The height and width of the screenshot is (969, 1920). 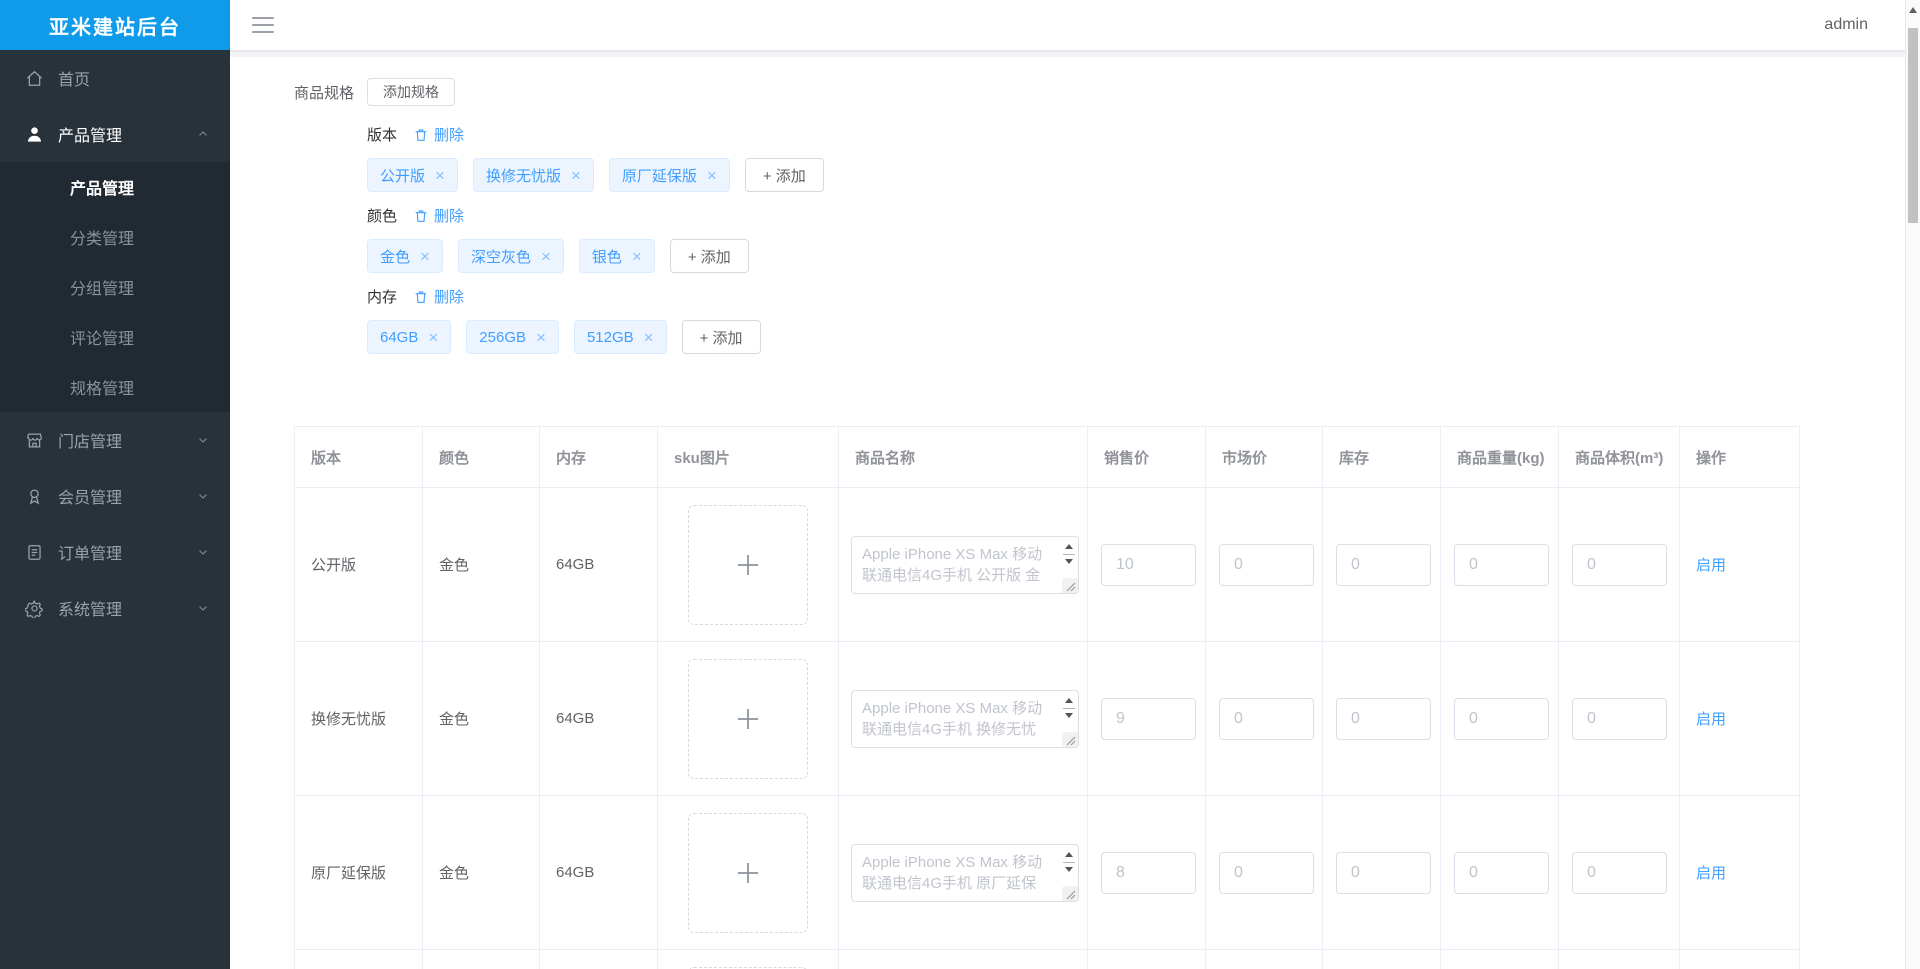 What do you see at coordinates (1846, 25) in the screenshot?
I see `topbar-user: admin` at bounding box center [1846, 25].